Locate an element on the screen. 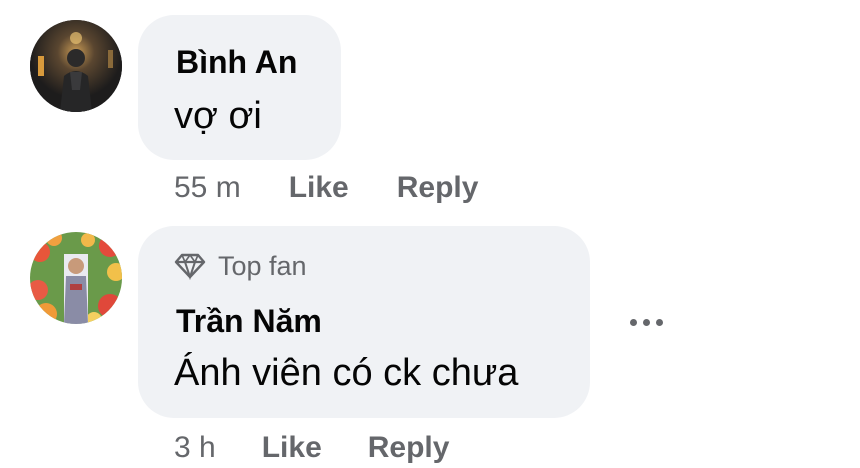 The image size is (860, 468). comment-timestamp: 3 h is located at coordinates (195, 448).